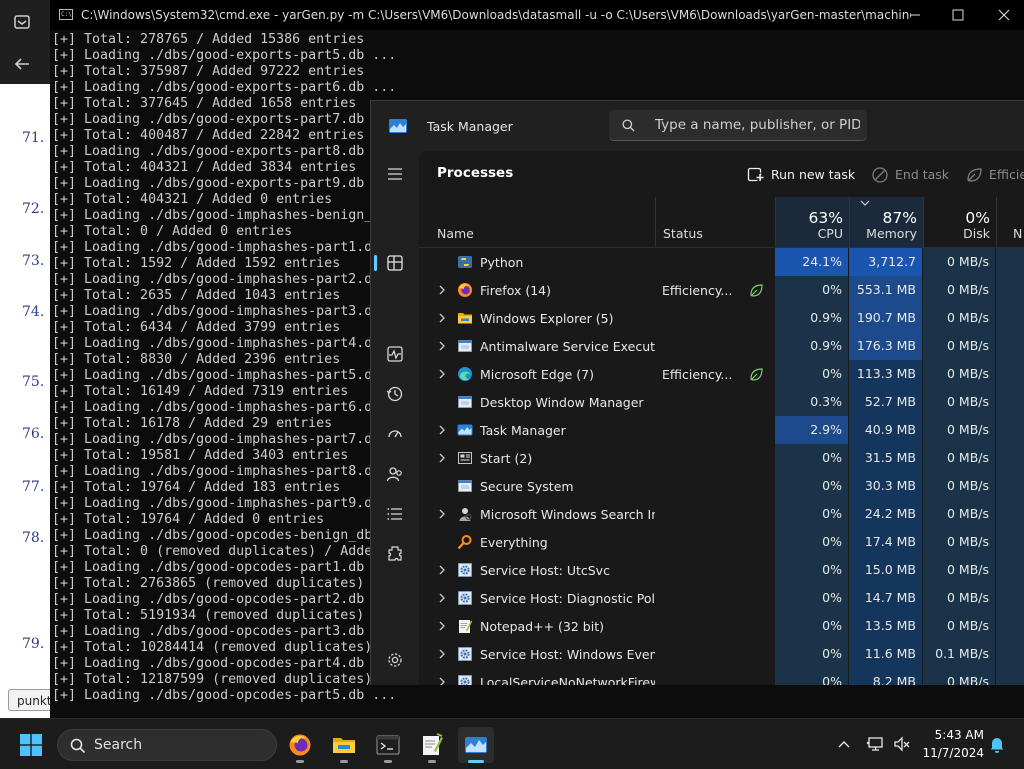 The height and width of the screenshot is (769, 1024). What do you see at coordinates (801, 175) in the screenshot?
I see `run-new-task-button: Run new task` at bounding box center [801, 175].